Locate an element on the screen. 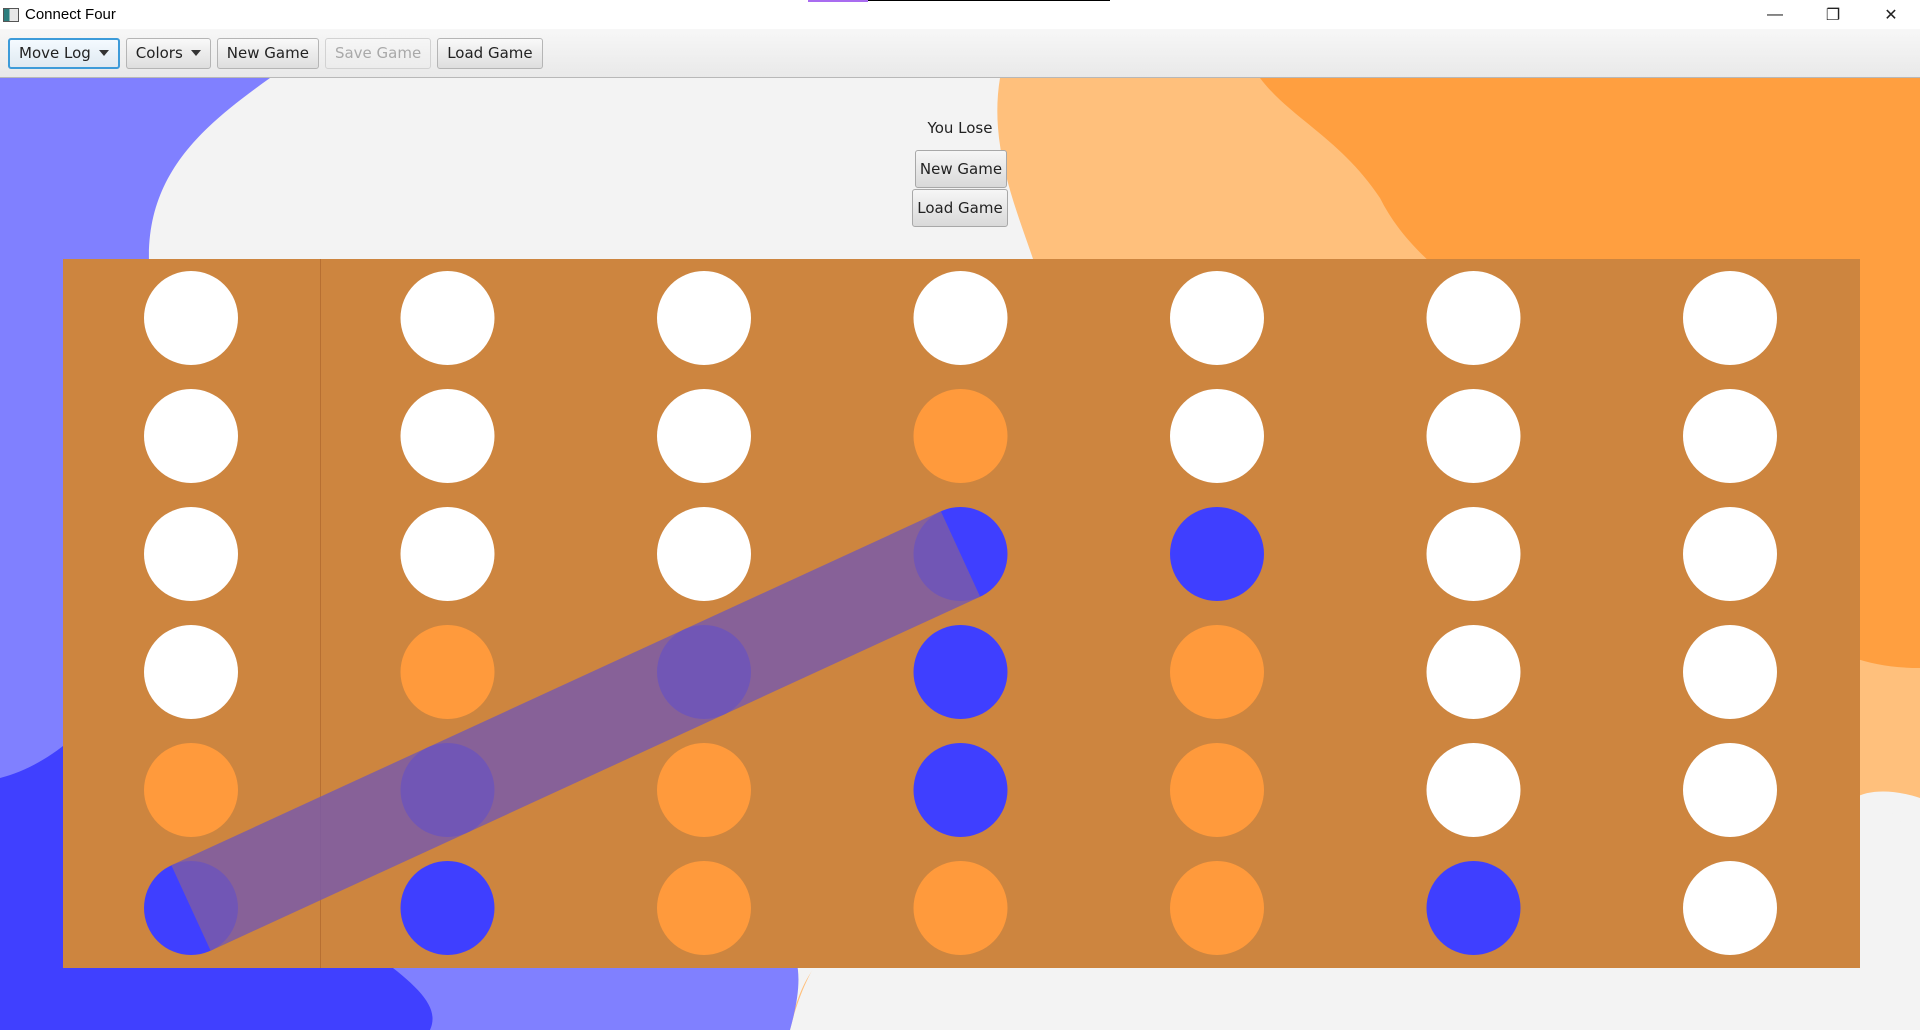  toolbar-save-game-button: Save Game is located at coordinates (378, 53).